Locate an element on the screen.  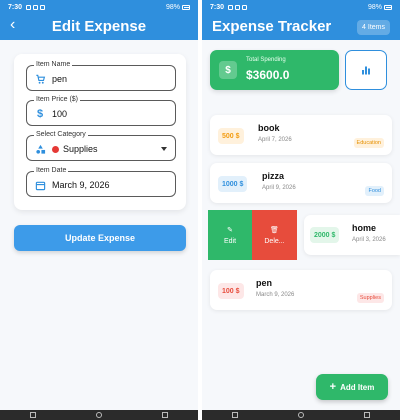
page-title: Edit Expense is located at coordinates (99, 26).